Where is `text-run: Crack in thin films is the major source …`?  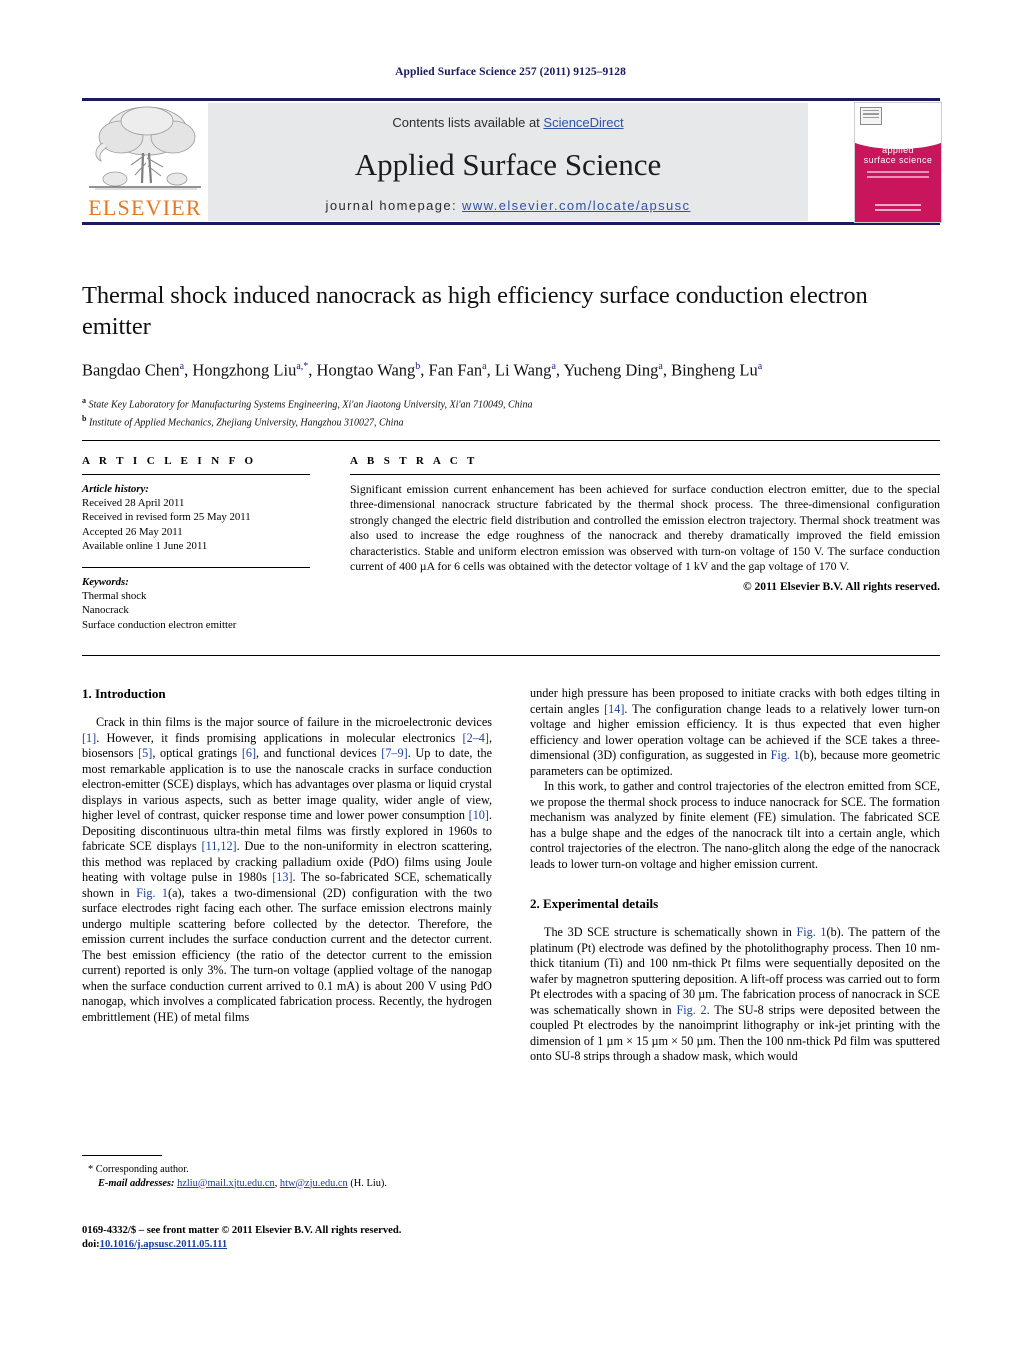 text-run: Crack in thin films is the major source … is located at coordinates (294, 722).